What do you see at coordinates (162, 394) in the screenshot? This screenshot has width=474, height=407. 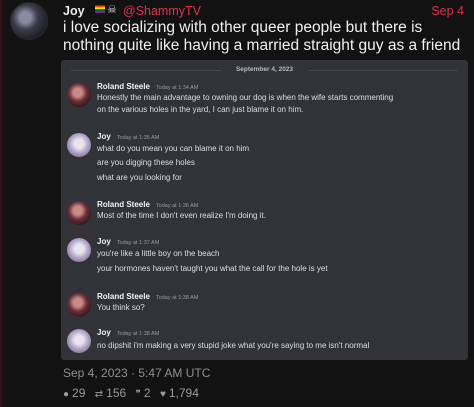 I see `heart-icon: ♥` at bounding box center [162, 394].